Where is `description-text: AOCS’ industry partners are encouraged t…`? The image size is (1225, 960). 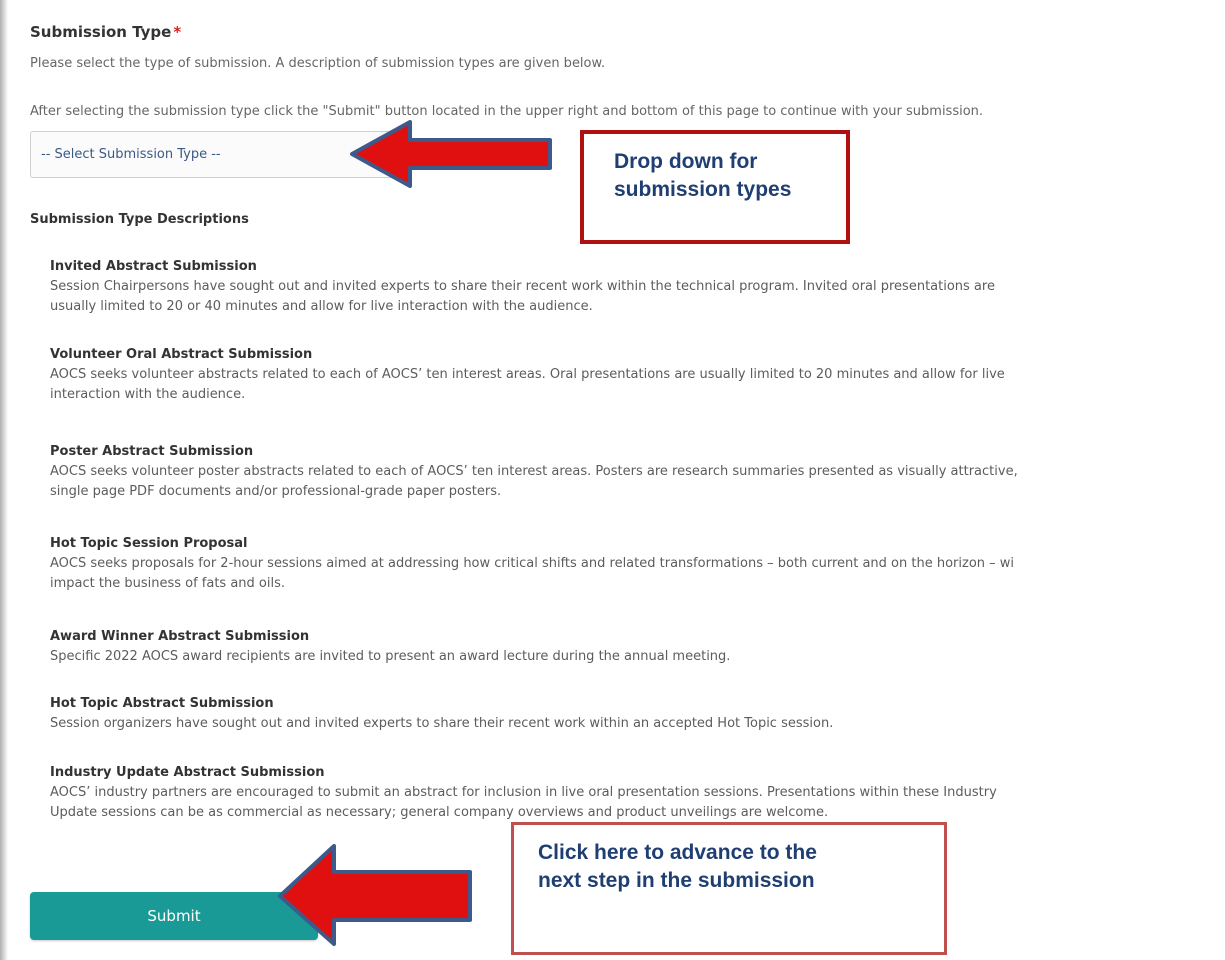 description-text: AOCS’ industry partners are encouraged t… is located at coordinates (523, 792).